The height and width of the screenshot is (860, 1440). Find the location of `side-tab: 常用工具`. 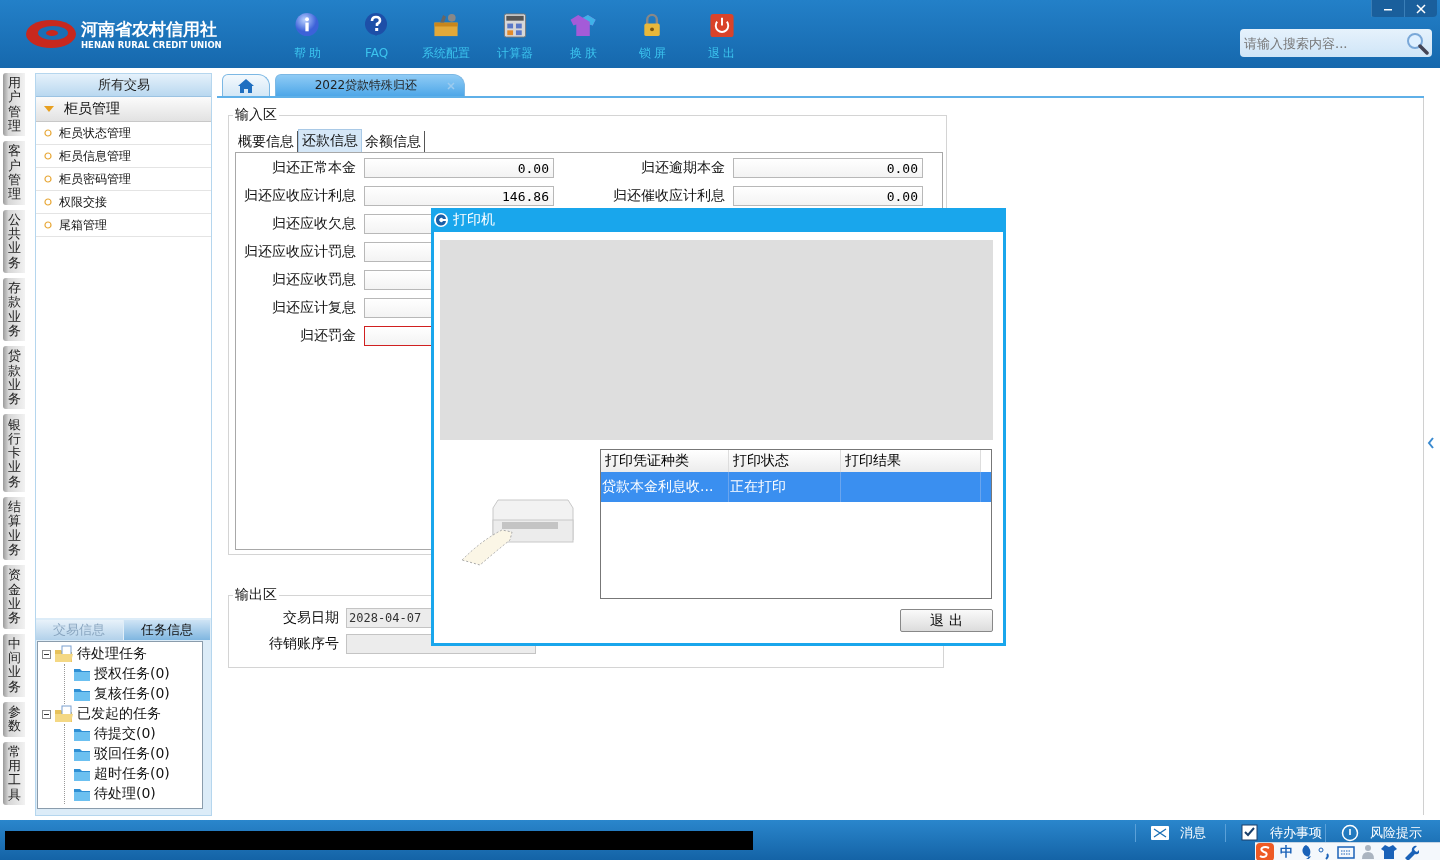

side-tab: 常用工具 is located at coordinates (14, 773).